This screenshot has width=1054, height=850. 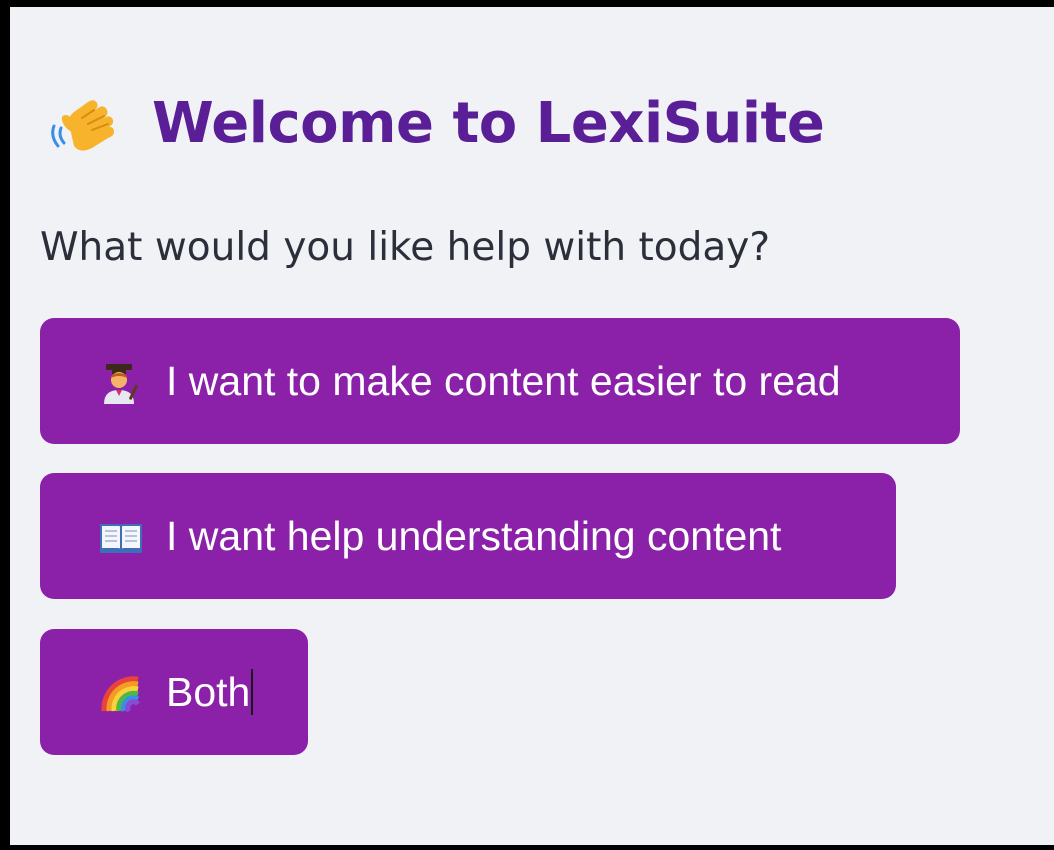 I want to click on page-title: Welcome to LexiSuite, so click(x=488, y=123).